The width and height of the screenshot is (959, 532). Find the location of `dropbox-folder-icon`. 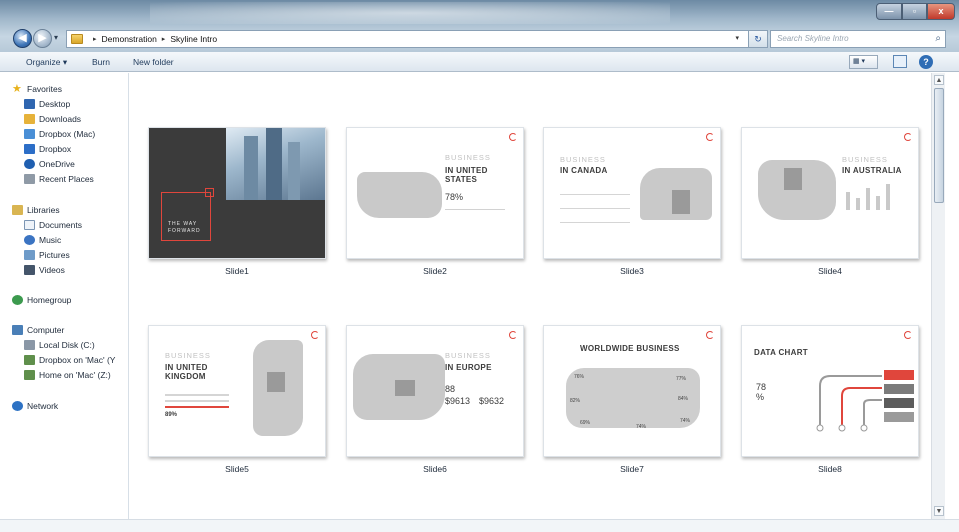

dropbox-folder-icon is located at coordinates (29, 133).